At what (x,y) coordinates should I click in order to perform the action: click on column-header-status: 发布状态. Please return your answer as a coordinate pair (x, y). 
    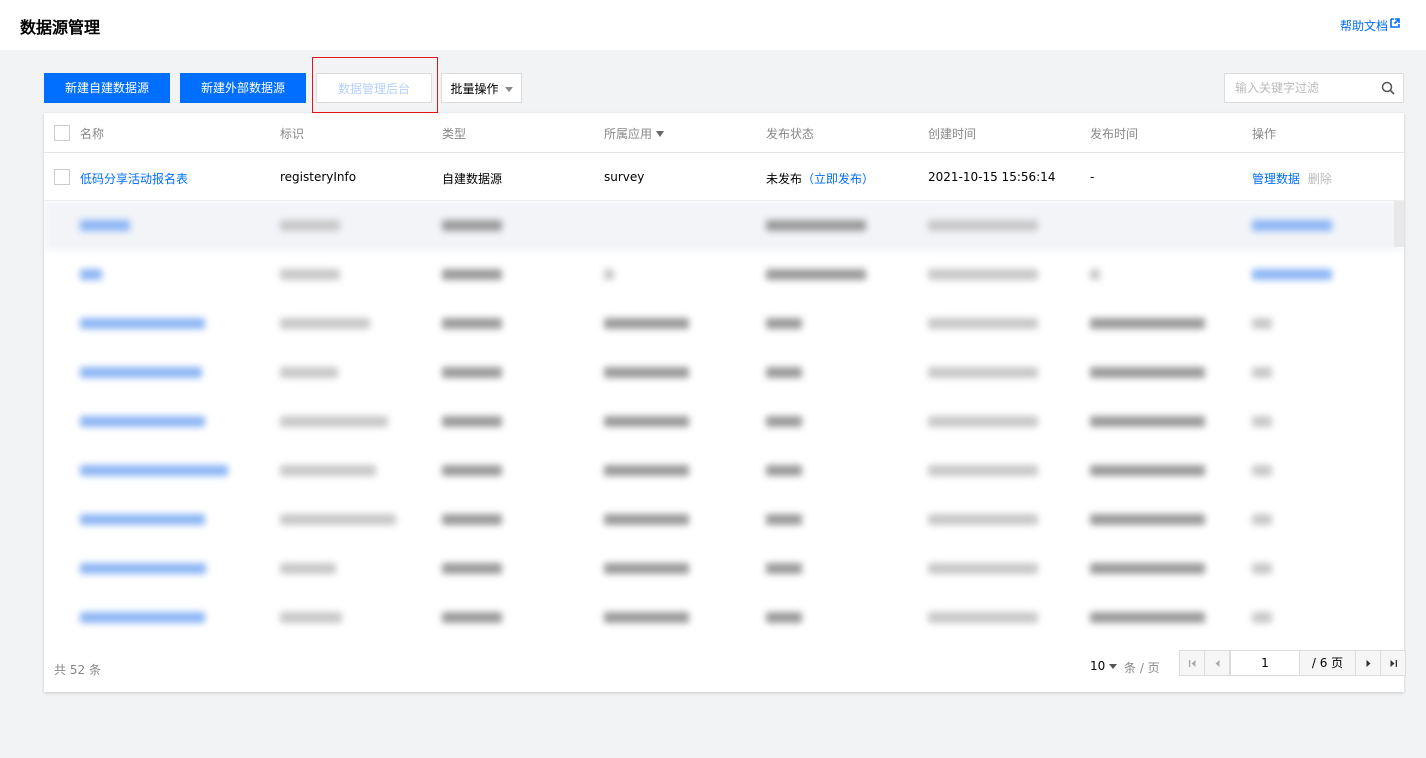
    Looking at the image, I should click on (790, 134).